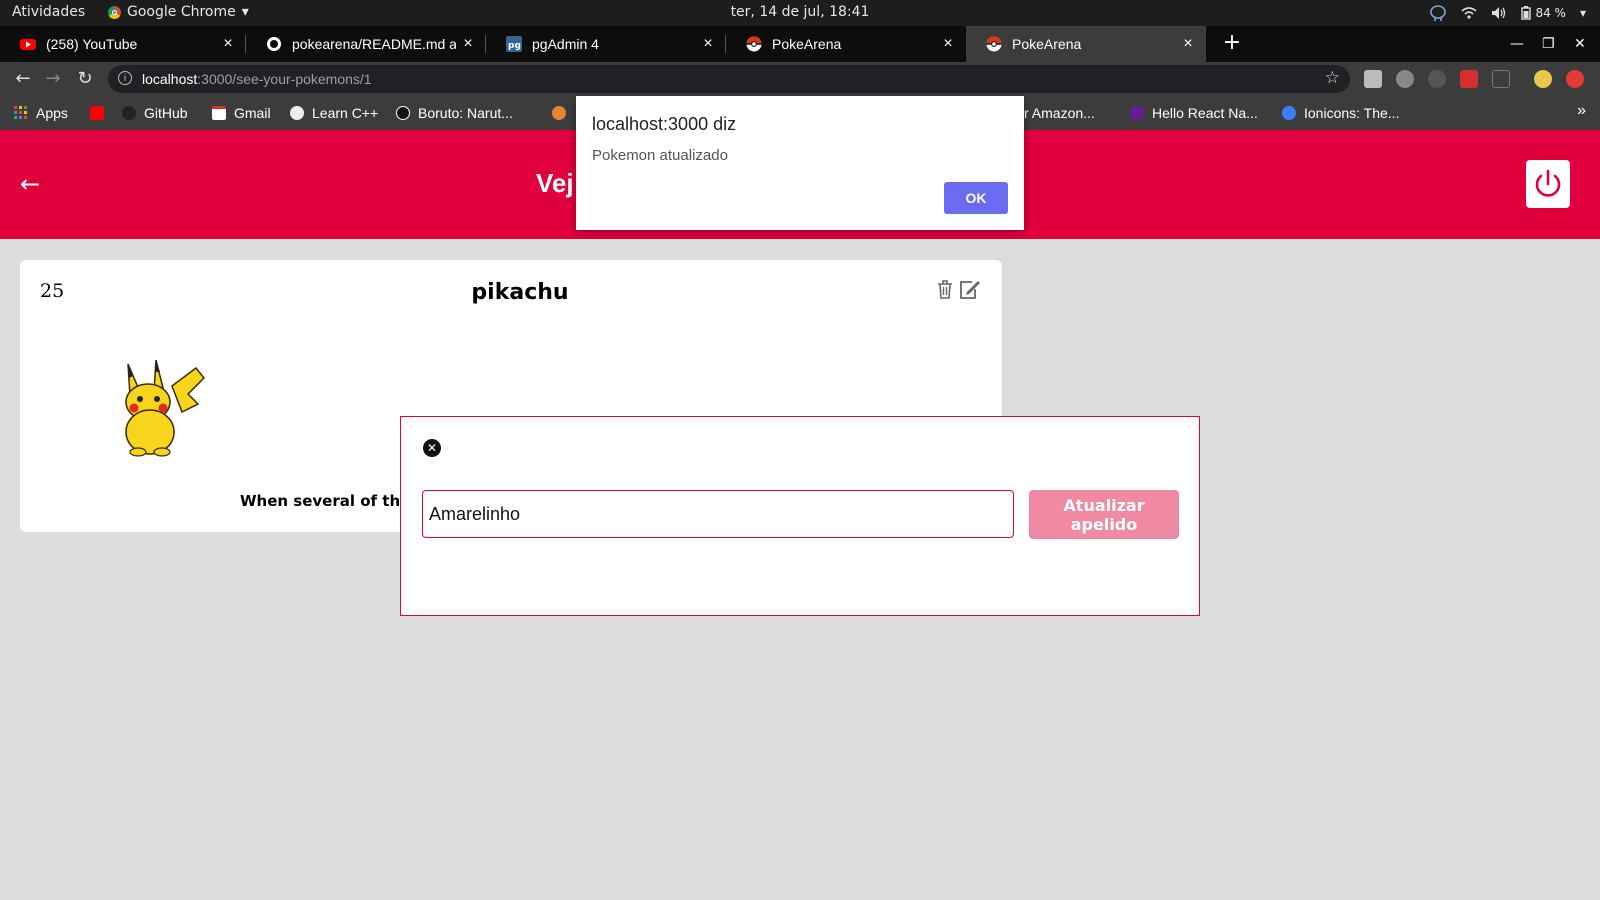 The width and height of the screenshot is (1600, 900). I want to click on bookmark-gmail: Gmail, so click(241, 113).